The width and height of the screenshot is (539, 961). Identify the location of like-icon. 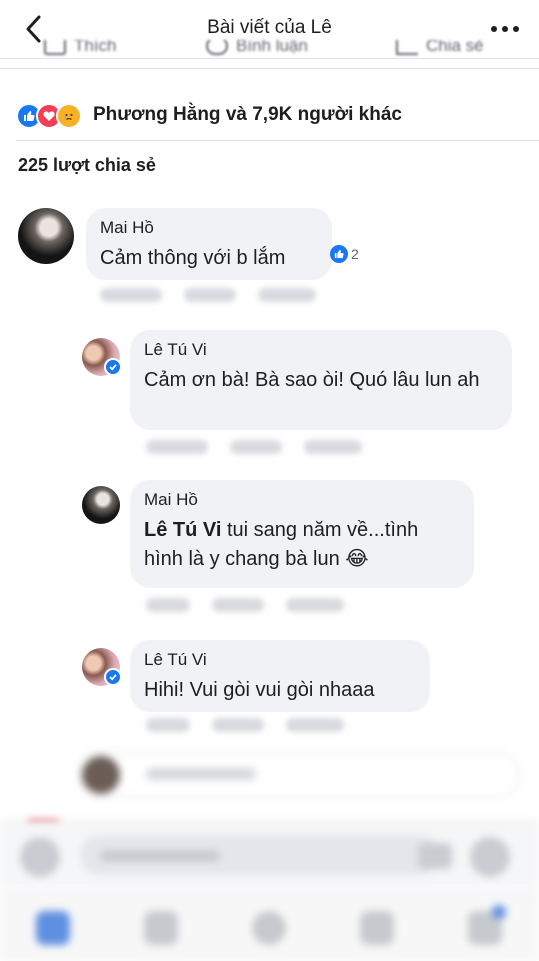
(339, 254).